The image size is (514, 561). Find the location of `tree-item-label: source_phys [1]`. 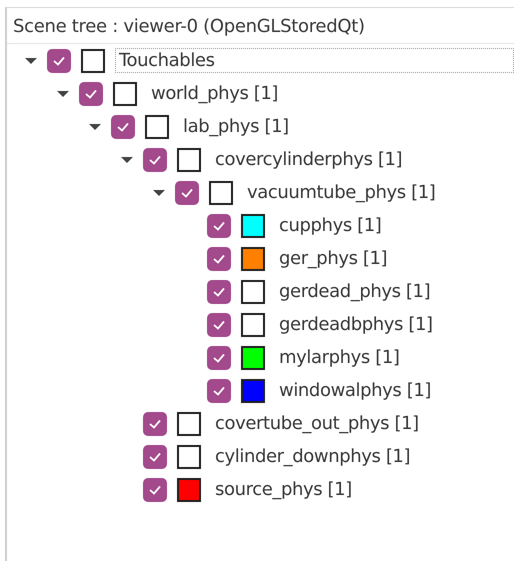

tree-item-label: source_phys [1] is located at coordinates (283, 489).